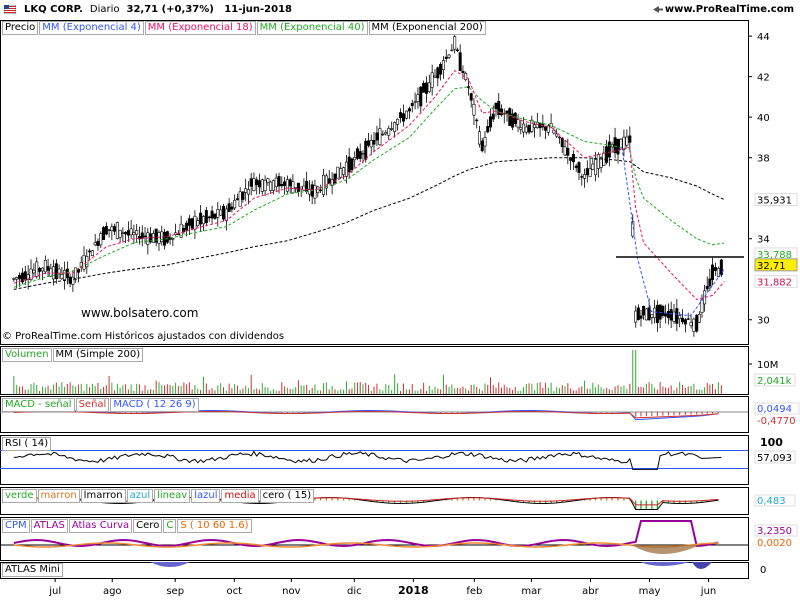 This screenshot has width=800, height=600. I want to click on legend-atlas-mini: ATLAS Mini, so click(32, 570).